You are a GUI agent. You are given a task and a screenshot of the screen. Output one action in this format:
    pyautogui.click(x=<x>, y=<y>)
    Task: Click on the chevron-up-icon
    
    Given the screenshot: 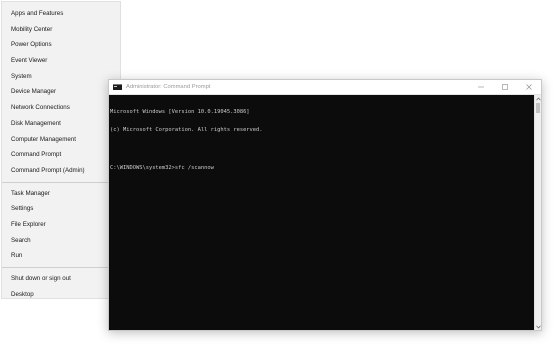 What is the action you would take?
    pyautogui.click(x=538, y=98)
    